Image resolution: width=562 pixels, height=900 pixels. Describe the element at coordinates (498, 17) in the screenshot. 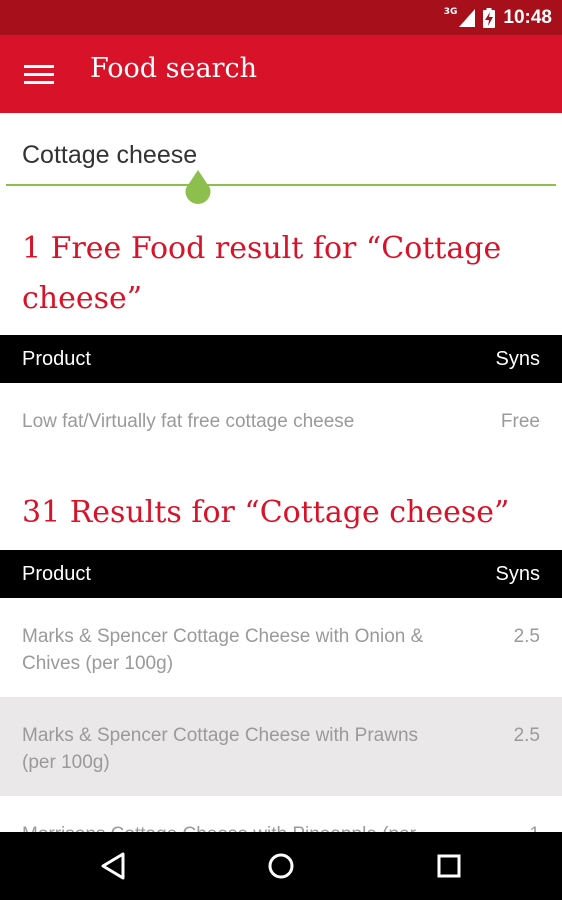

I see `status-icons: 3G 10:48` at that location.